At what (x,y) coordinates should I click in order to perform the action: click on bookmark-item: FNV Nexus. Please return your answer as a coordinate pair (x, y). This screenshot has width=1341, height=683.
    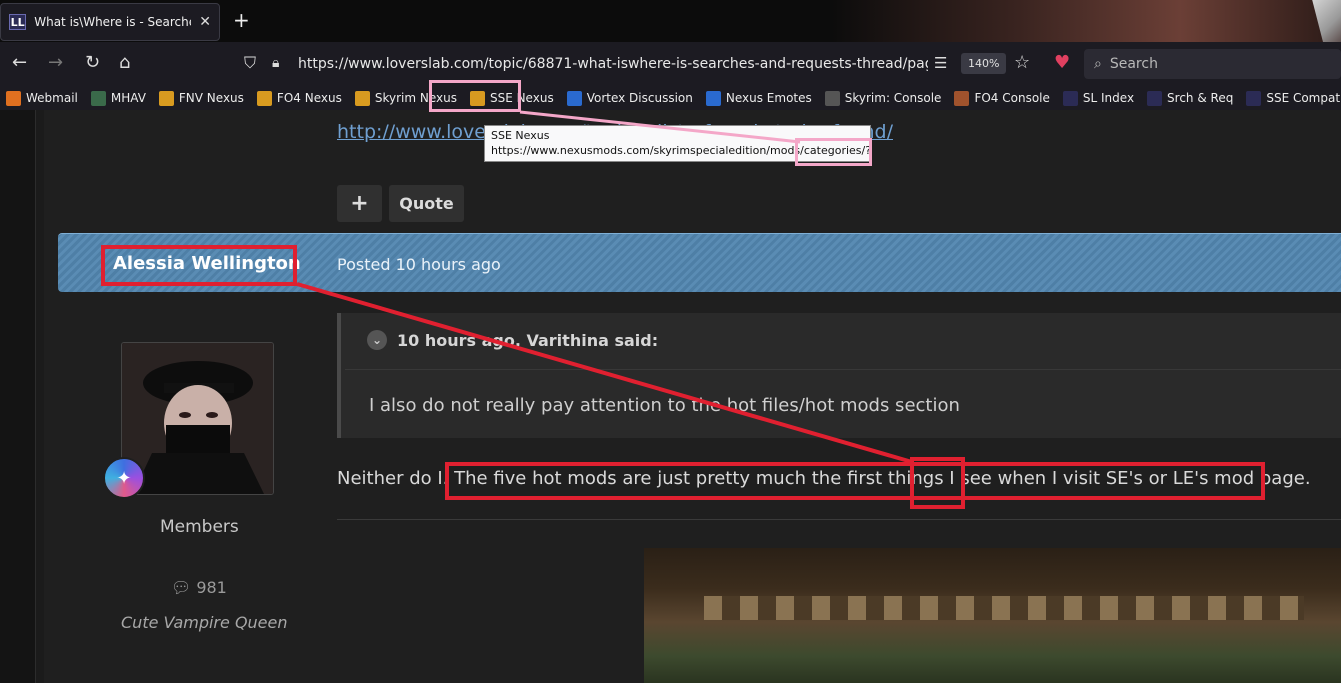
    Looking at the image, I should click on (201, 98).